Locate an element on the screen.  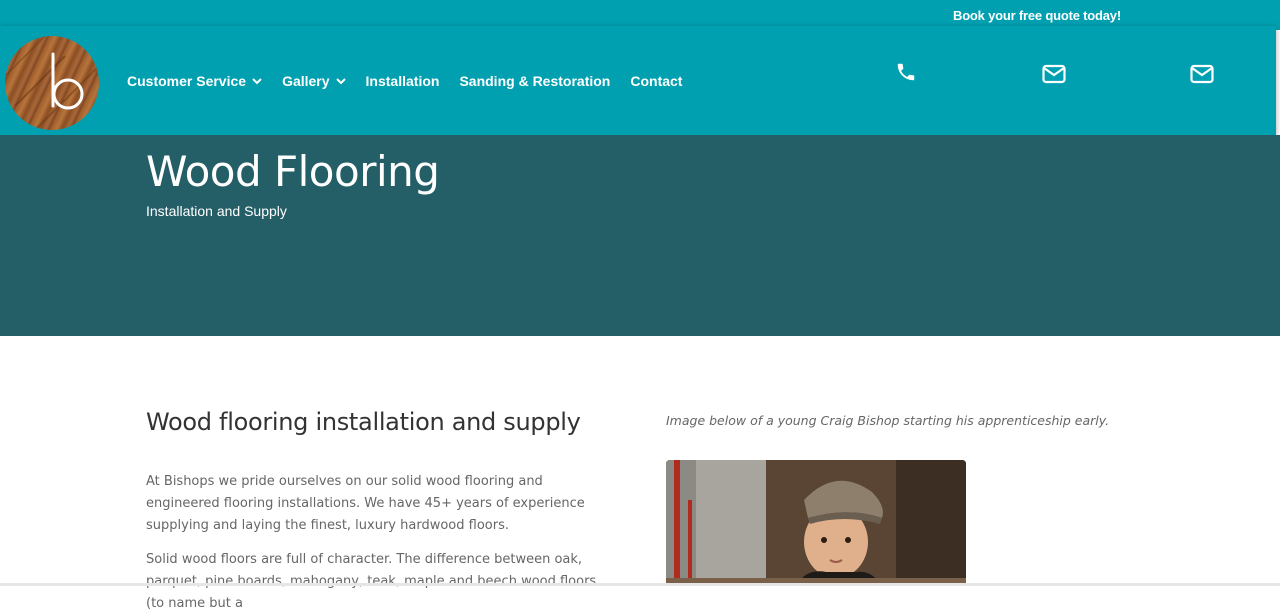
nav-installation: Installation is located at coordinates (403, 81).